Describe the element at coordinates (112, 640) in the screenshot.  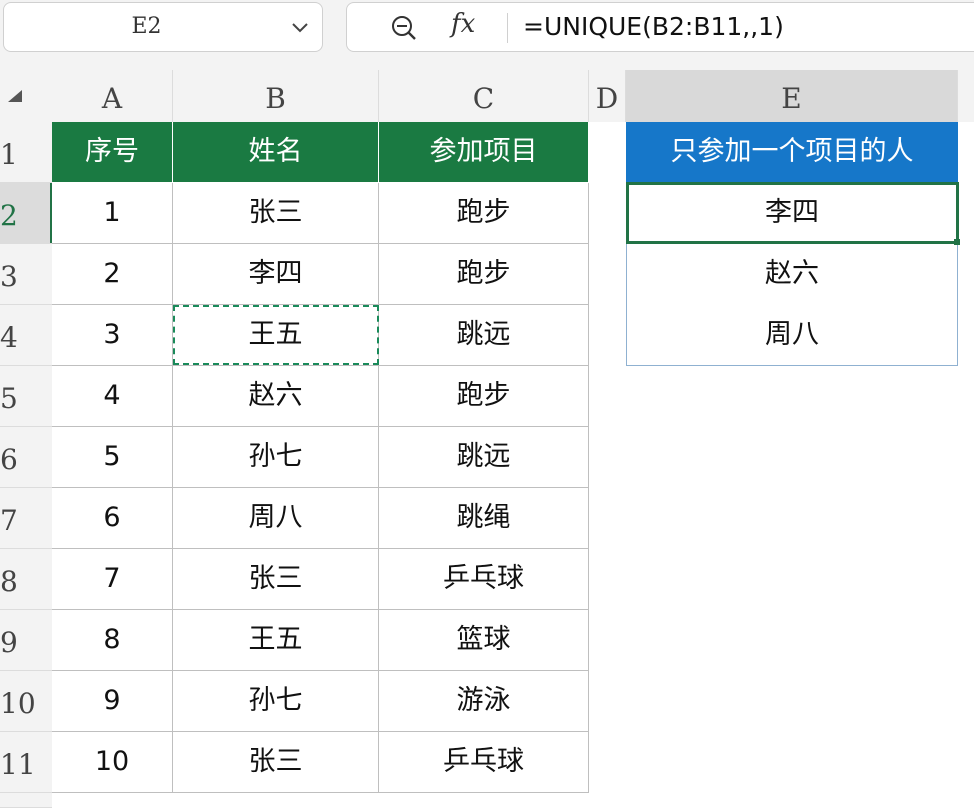
I see `cell-a9: 8` at that location.